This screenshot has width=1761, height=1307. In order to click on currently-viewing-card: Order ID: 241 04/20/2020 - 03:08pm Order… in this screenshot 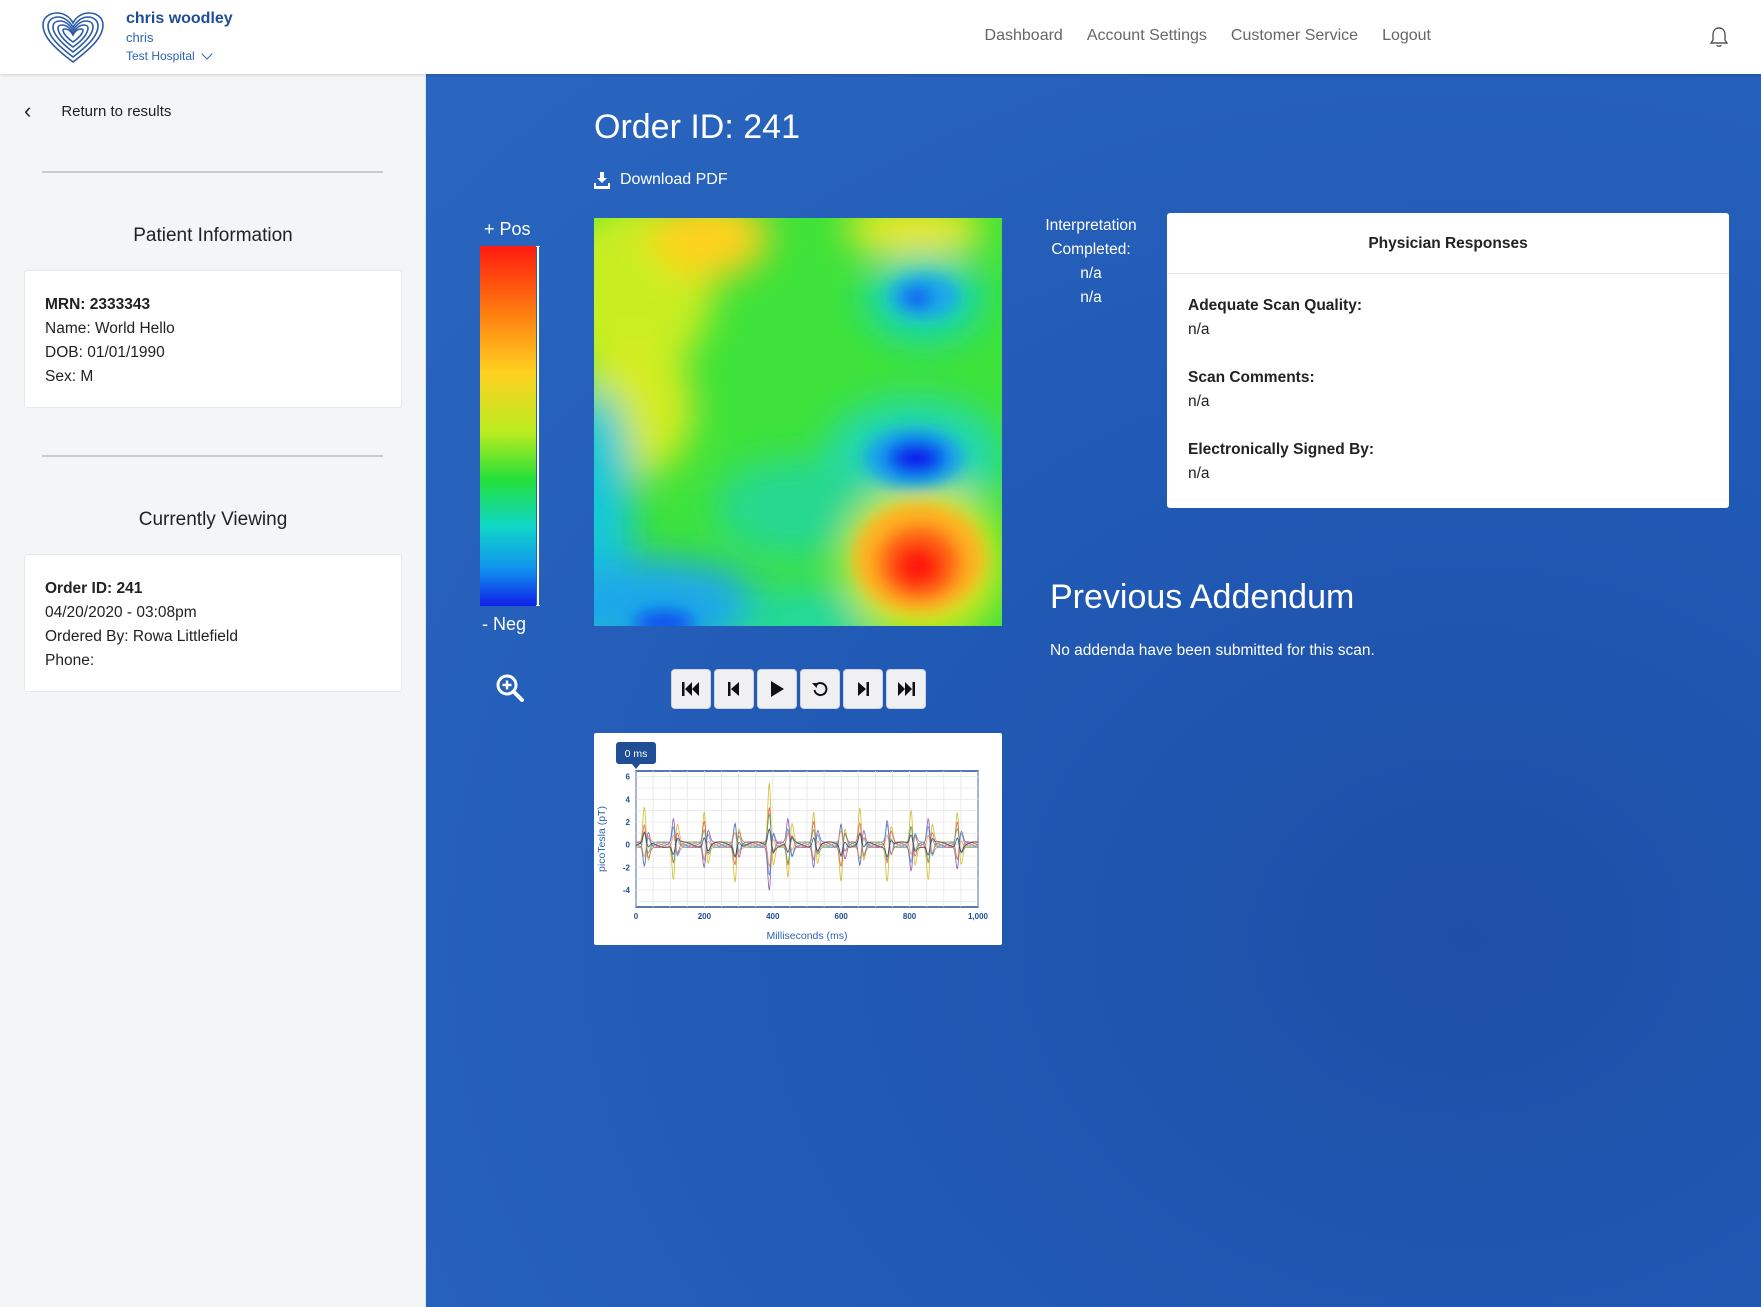, I will do `click(213, 623)`.